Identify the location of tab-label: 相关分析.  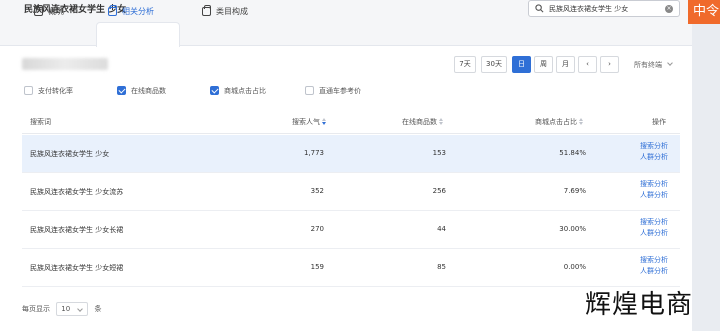
(138, 11).